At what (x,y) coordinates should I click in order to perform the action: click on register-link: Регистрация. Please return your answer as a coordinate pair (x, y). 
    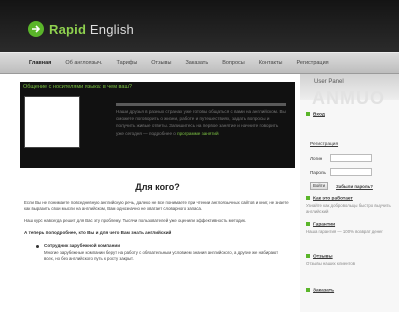
    Looking at the image, I should click on (324, 144).